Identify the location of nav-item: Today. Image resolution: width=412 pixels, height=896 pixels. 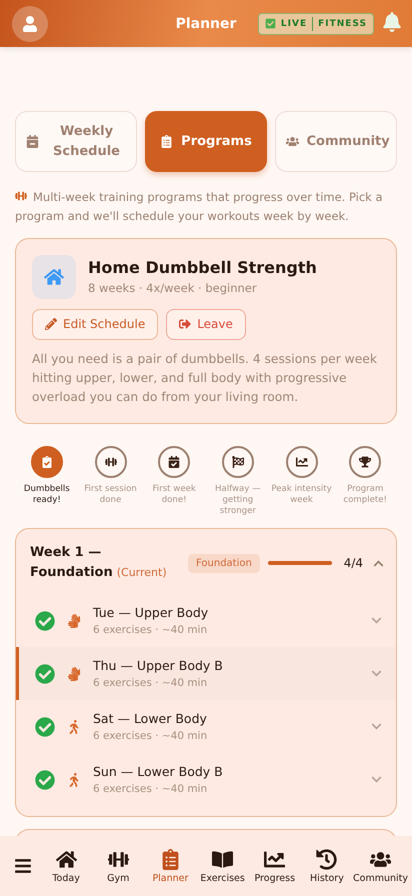
(66, 866).